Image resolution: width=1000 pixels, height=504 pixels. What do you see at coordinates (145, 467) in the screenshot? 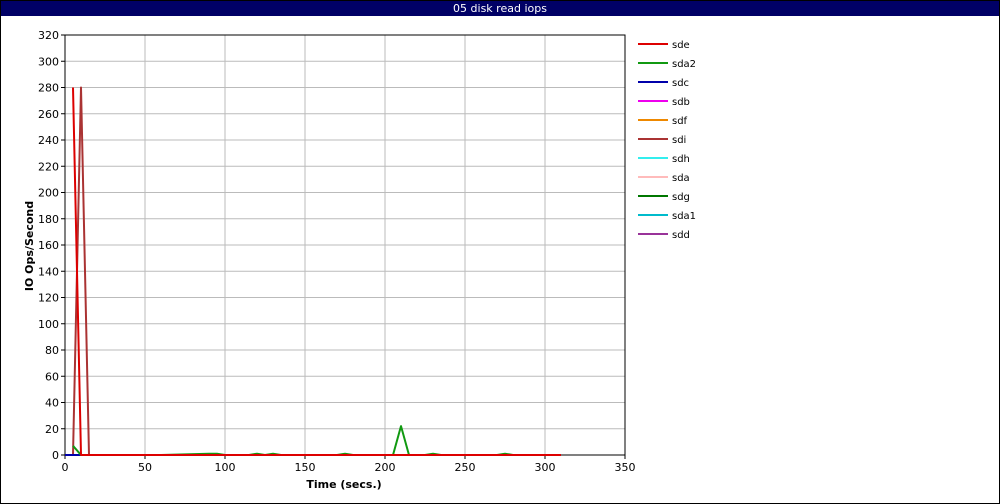
I see `x-tick-label: 50` at bounding box center [145, 467].